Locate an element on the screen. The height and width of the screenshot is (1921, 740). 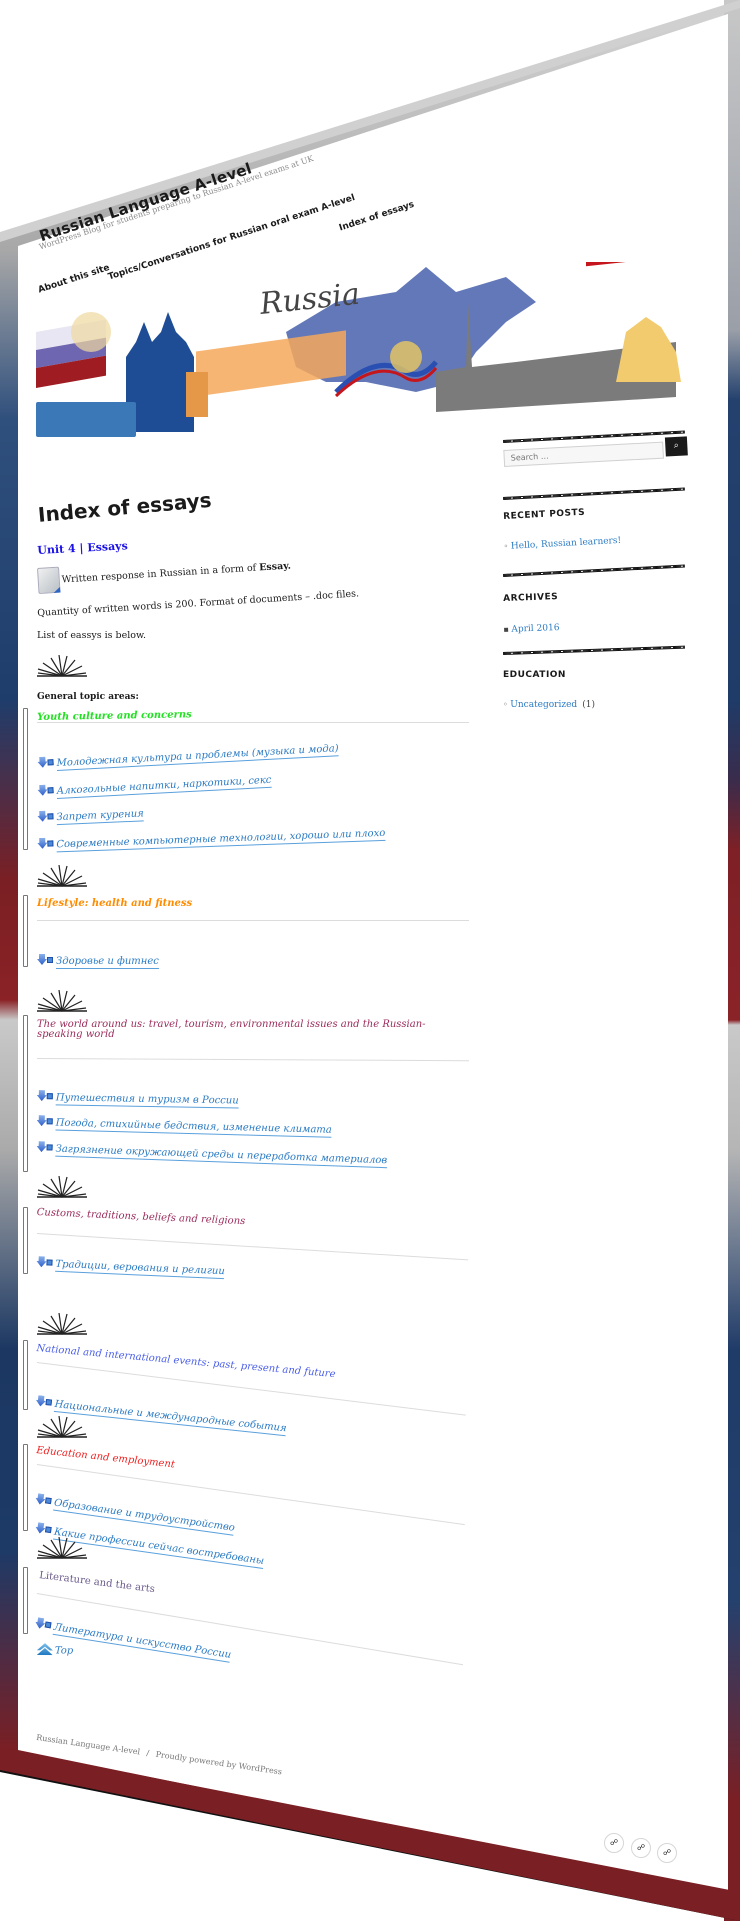
share-button-1: ☍ is located at coordinates (614, 1843).